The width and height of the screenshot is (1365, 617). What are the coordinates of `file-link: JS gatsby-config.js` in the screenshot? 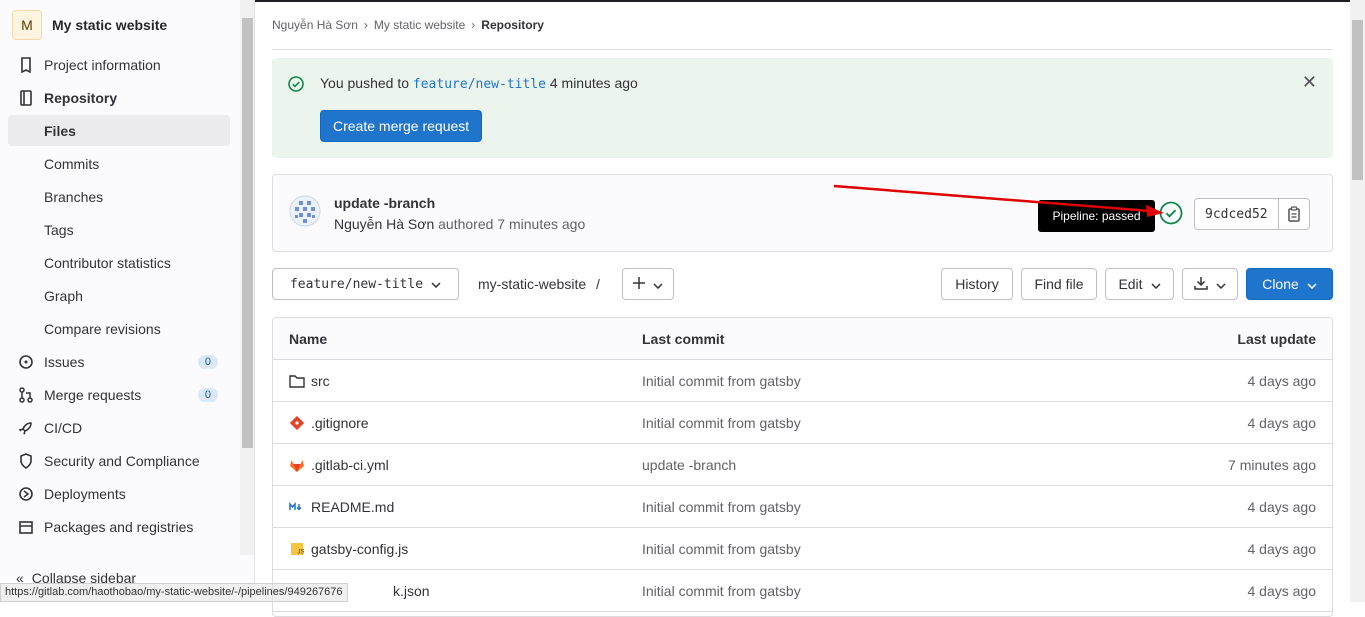 It's located at (348, 549).